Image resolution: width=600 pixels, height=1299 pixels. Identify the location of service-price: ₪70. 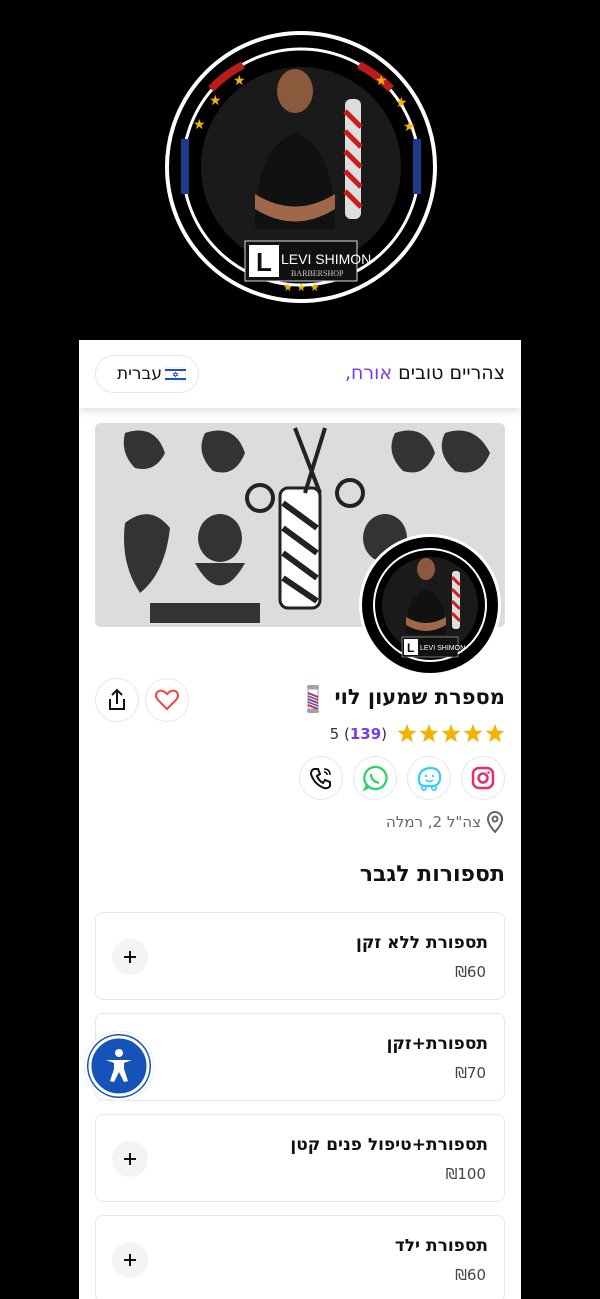
(470, 1073).